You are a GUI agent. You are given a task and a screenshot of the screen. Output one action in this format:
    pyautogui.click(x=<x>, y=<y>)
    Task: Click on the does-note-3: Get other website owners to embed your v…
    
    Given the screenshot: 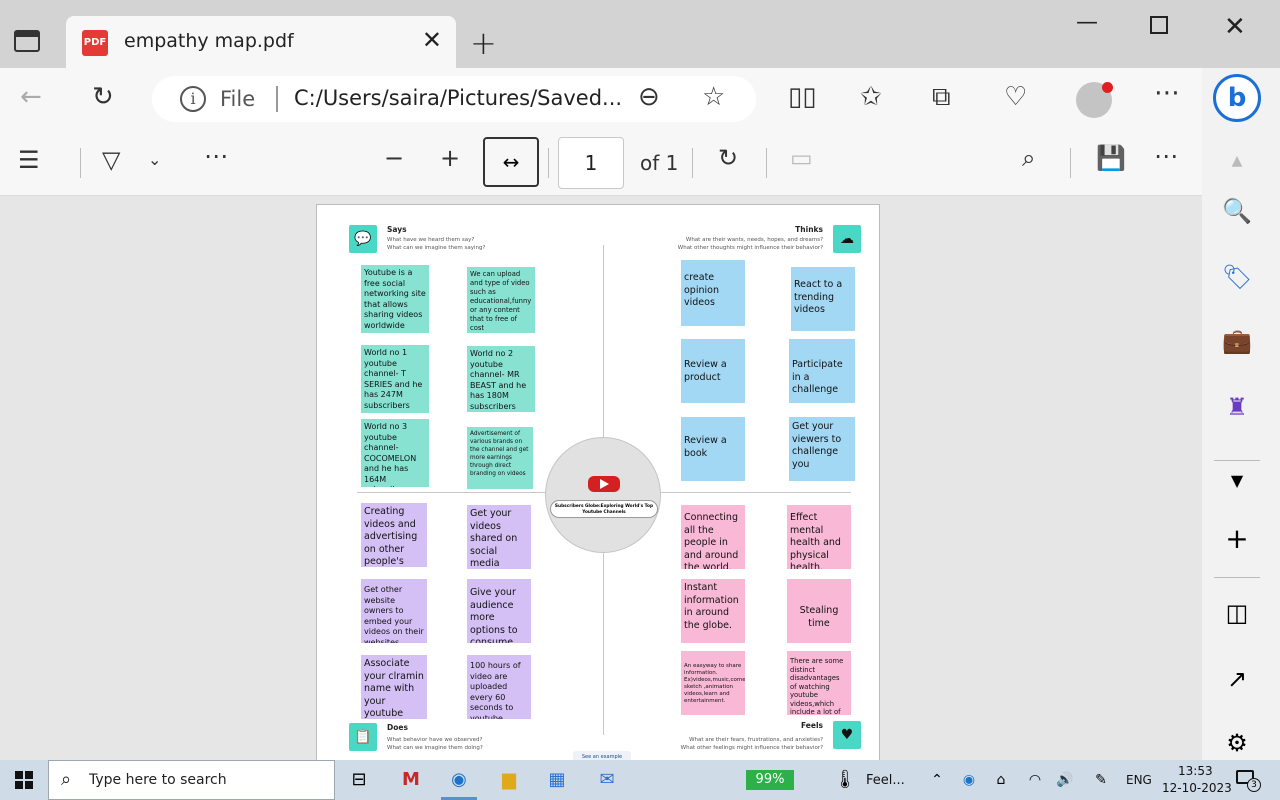 What is the action you would take?
    pyautogui.click(x=394, y=611)
    